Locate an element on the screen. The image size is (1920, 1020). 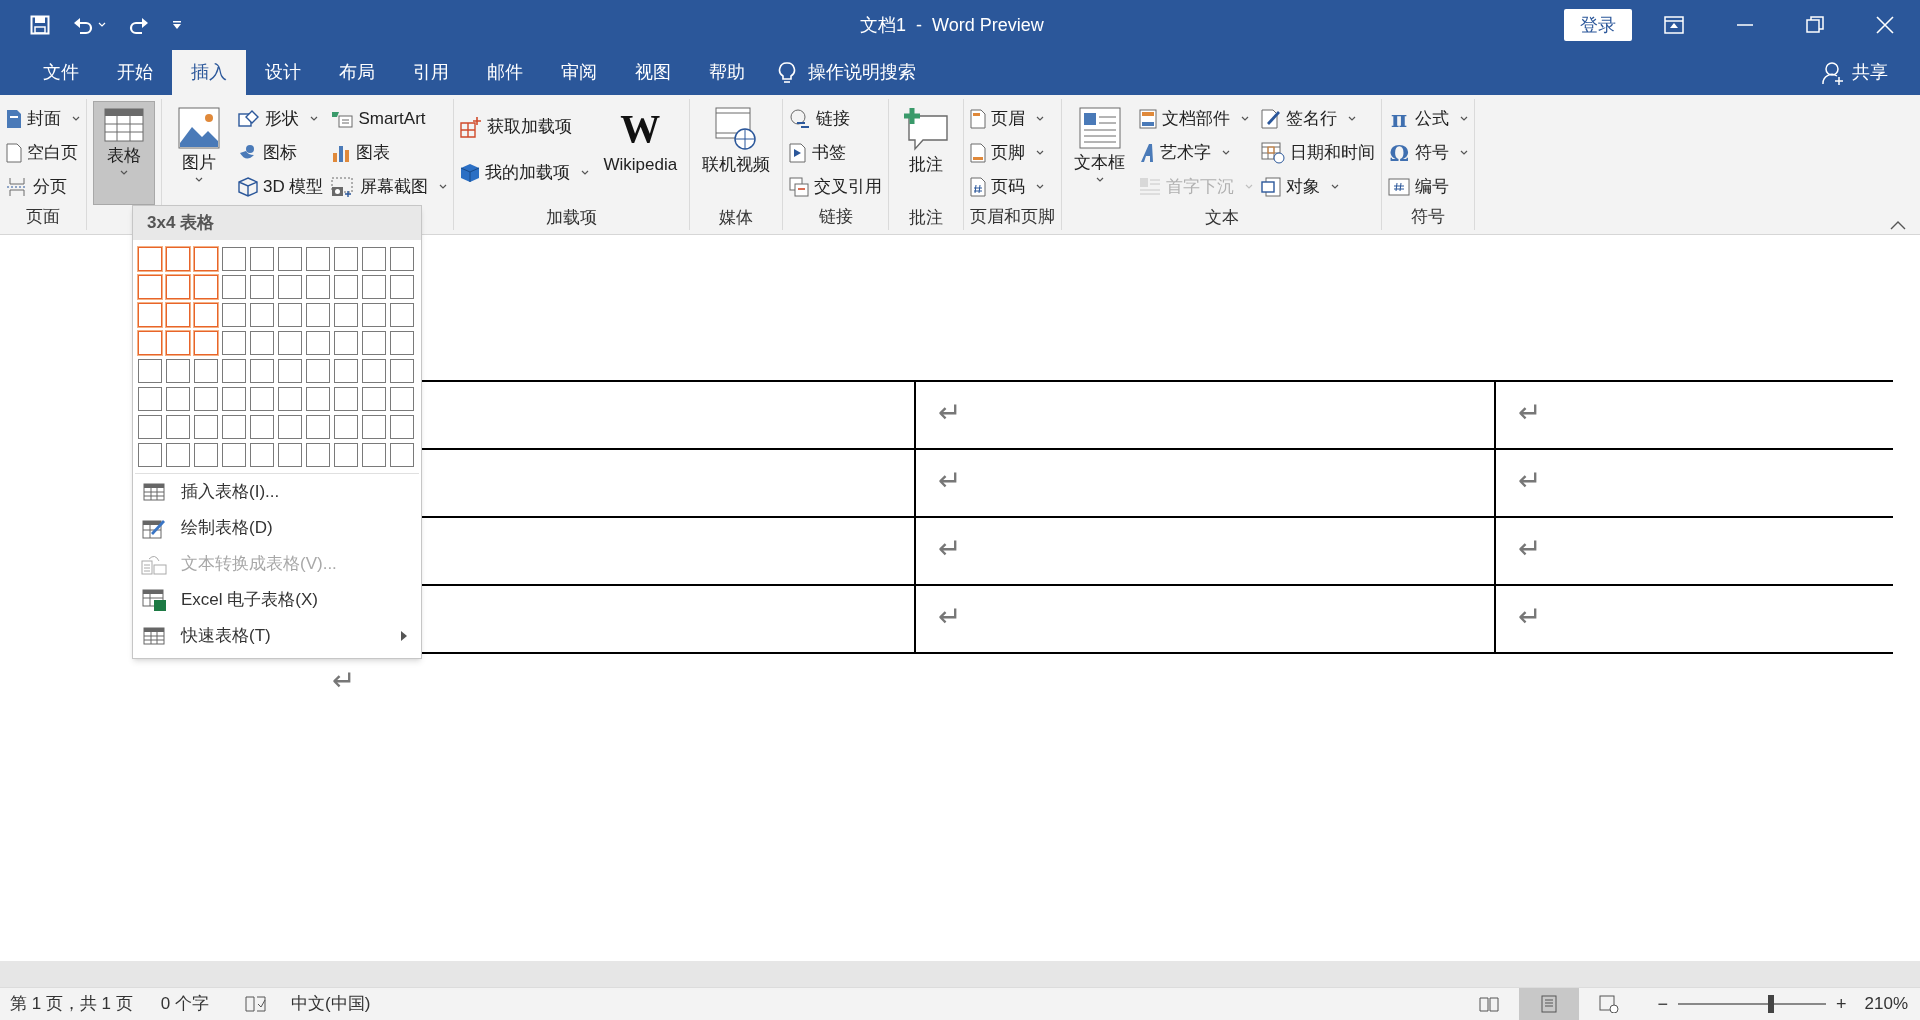
ribbon-button: 交叉引用 is located at coordinates (836, 187).